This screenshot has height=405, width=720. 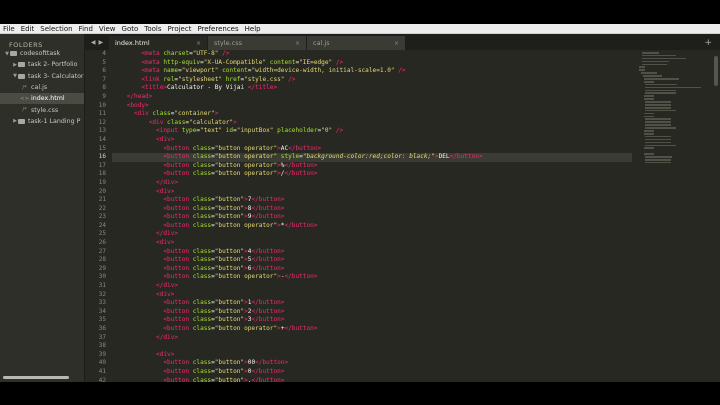 I want to click on code-line: <button class="button">.</button>, so click(x=372, y=379).